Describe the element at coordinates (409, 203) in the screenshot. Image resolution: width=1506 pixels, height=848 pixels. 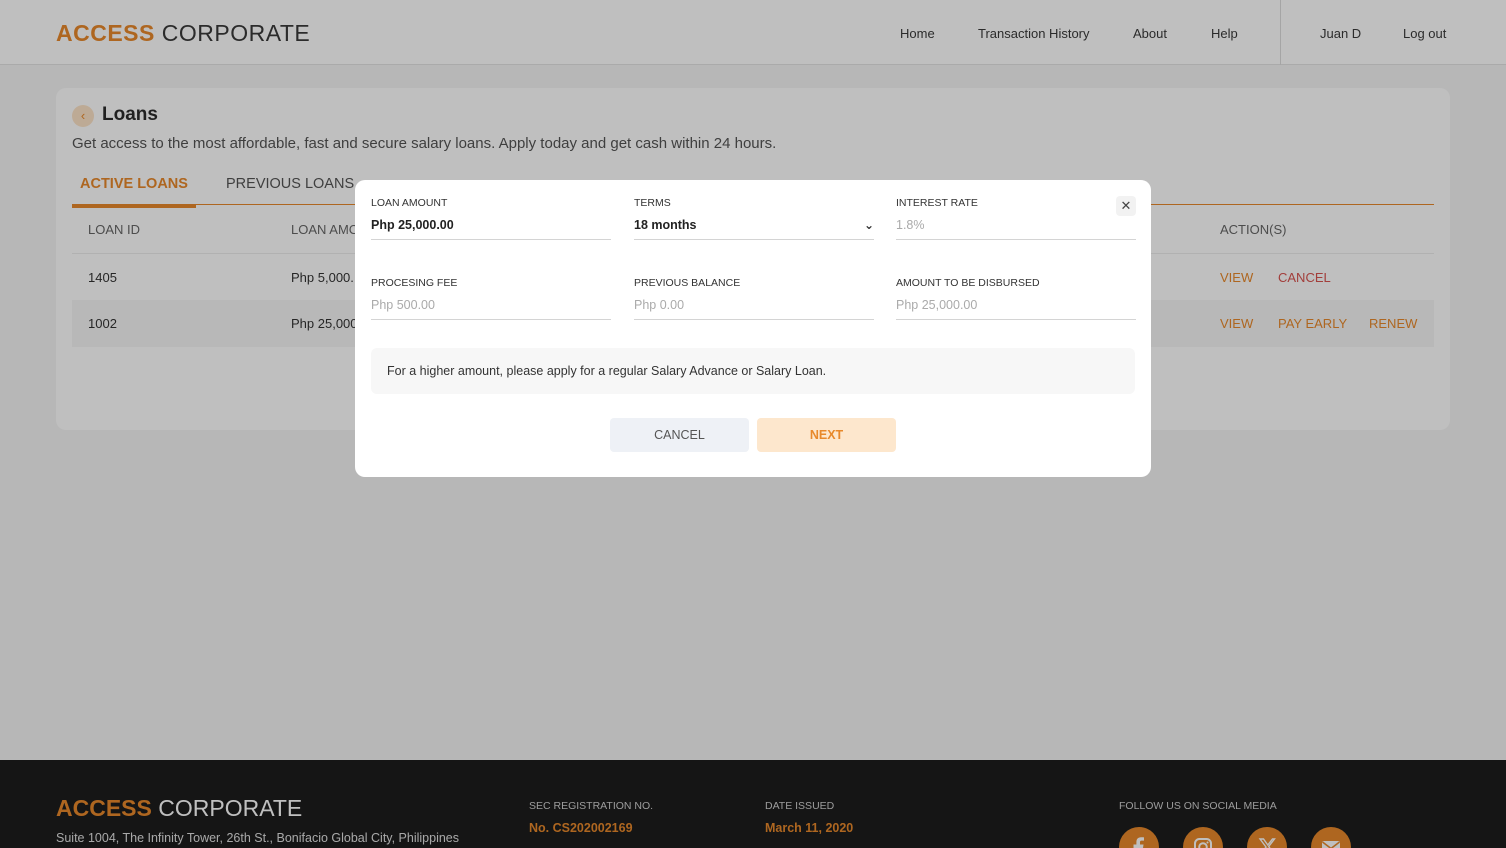
I see `loan-amount-label: LOAN AMOUNT` at that location.